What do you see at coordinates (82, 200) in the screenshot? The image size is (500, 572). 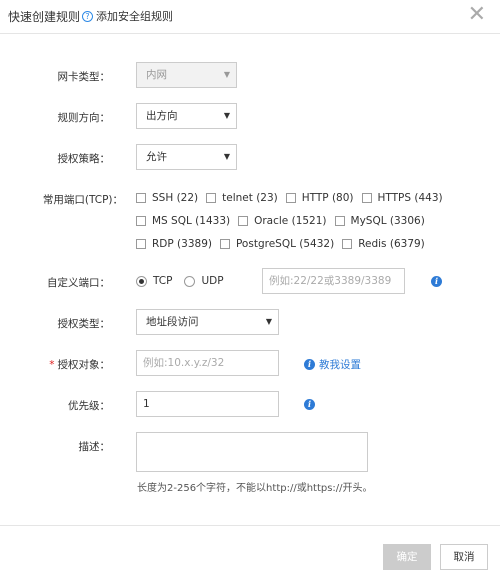 I see `common-ports-label: 常用端口(TCP)：` at bounding box center [82, 200].